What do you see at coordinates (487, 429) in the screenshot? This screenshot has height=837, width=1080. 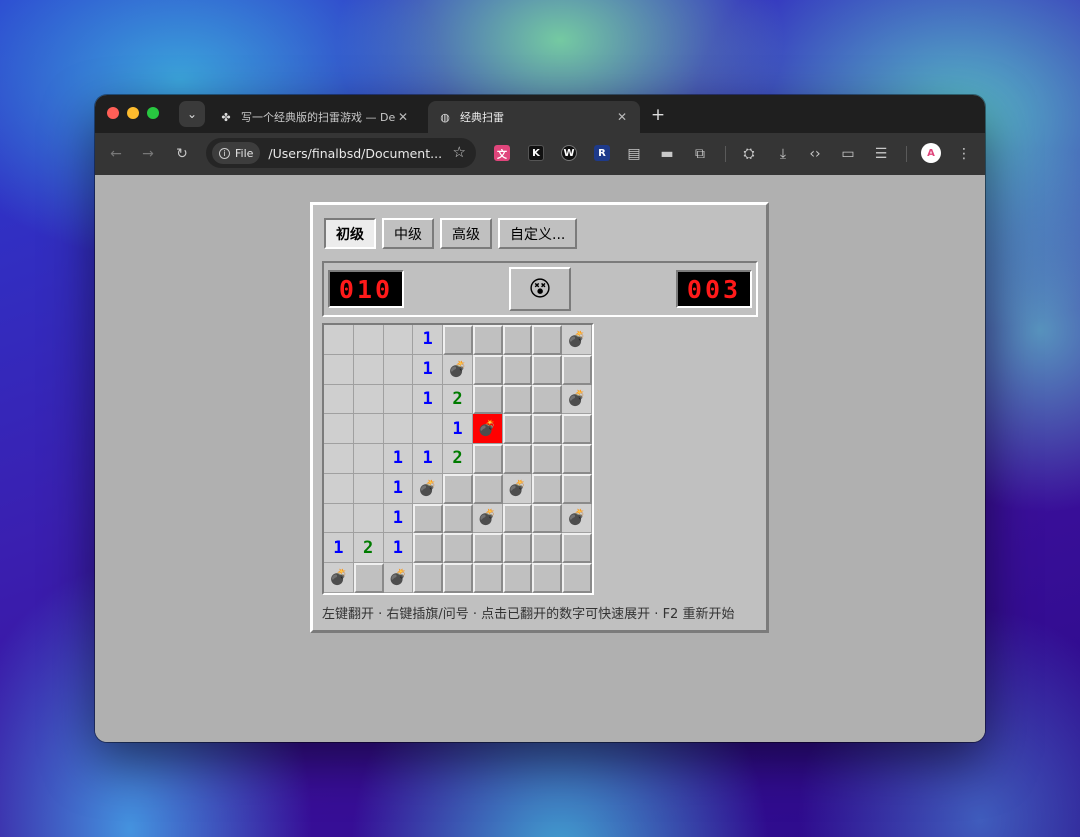 I see `exploded-mine-cell: 💣` at bounding box center [487, 429].